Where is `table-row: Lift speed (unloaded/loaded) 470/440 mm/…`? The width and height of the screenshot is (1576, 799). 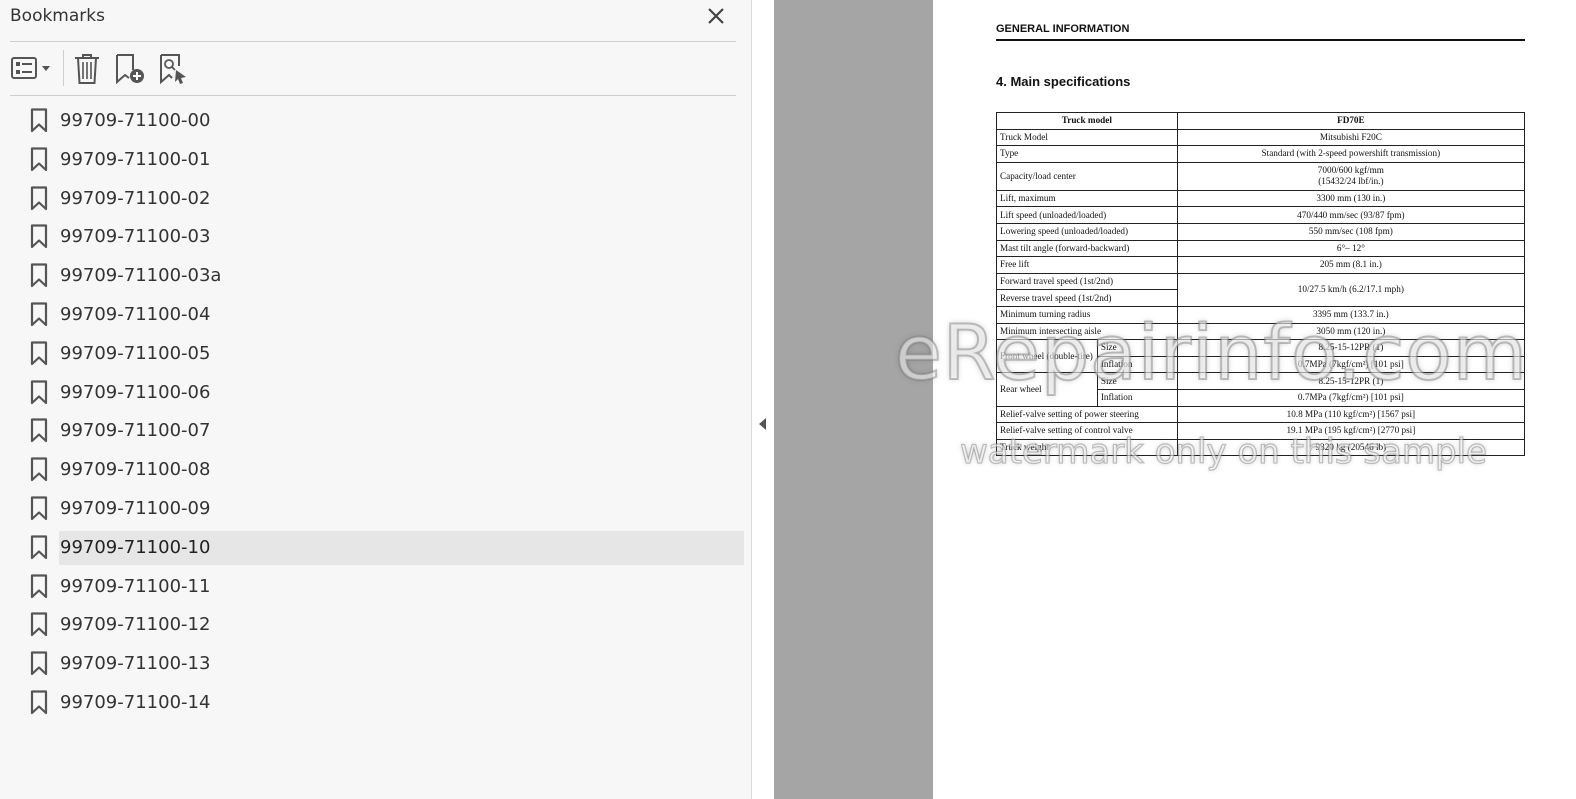 table-row: Lift speed (unloaded/loaded) 470/440 mm/… is located at coordinates (1261, 215).